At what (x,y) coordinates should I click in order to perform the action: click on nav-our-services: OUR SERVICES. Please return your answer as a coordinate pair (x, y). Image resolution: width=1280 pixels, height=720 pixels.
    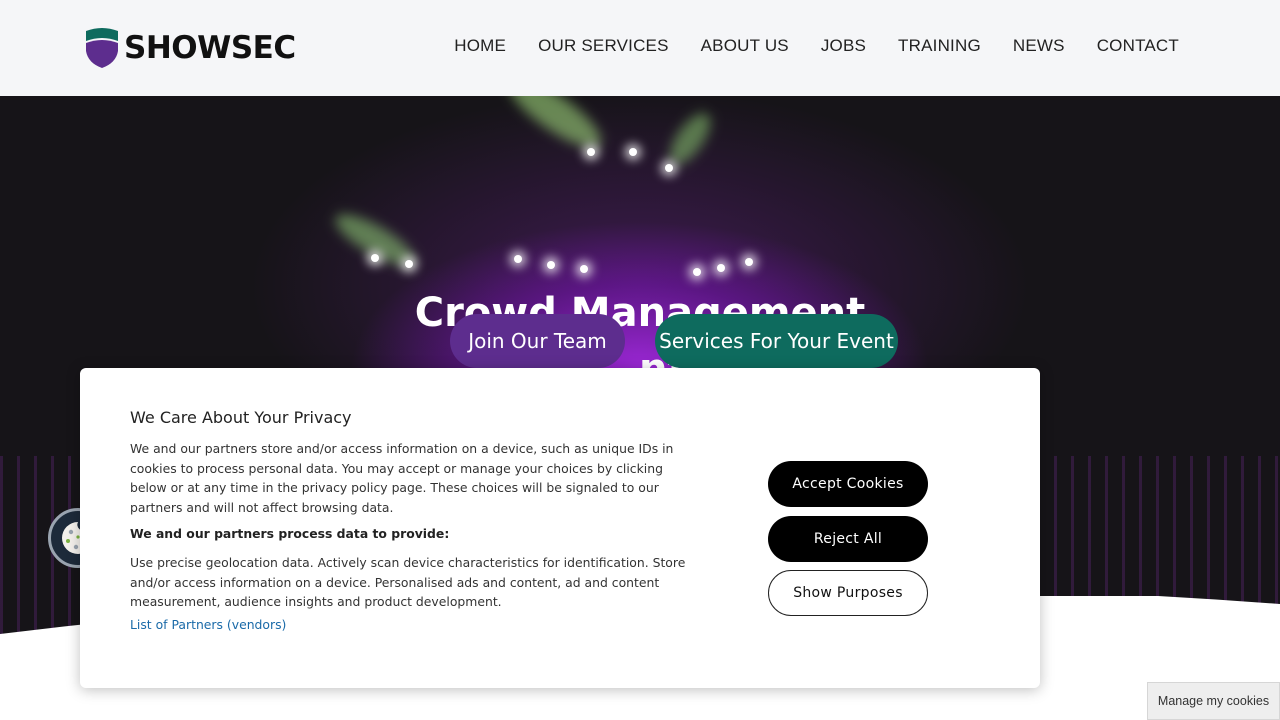
    Looking at the image, I should click on (603, 46).